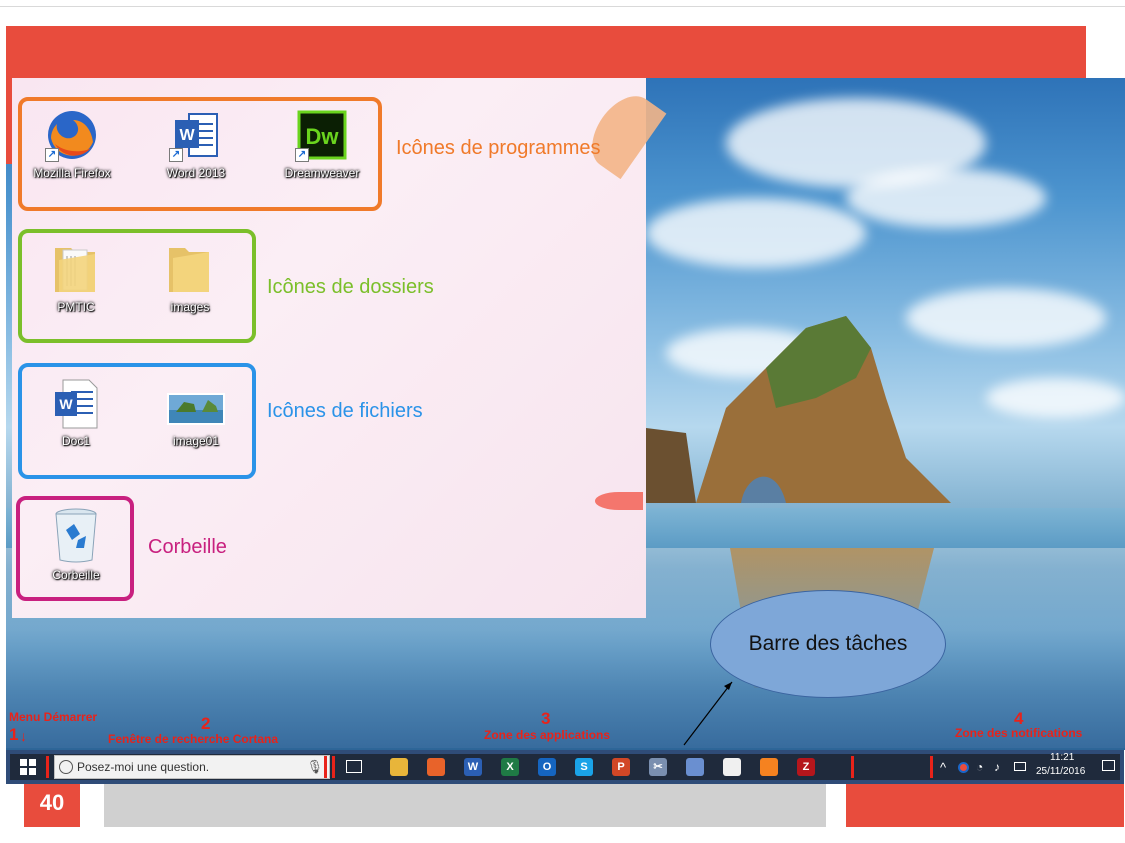 The width and height of the screenshot is (1125, 843). I want to click on page-number-box: 40, so click(52, 805).